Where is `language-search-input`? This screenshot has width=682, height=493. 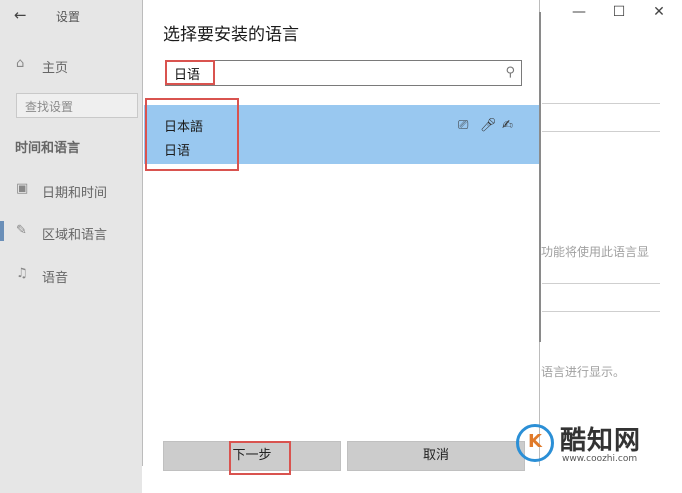
language-search-input is located at coordinates (331, 73).